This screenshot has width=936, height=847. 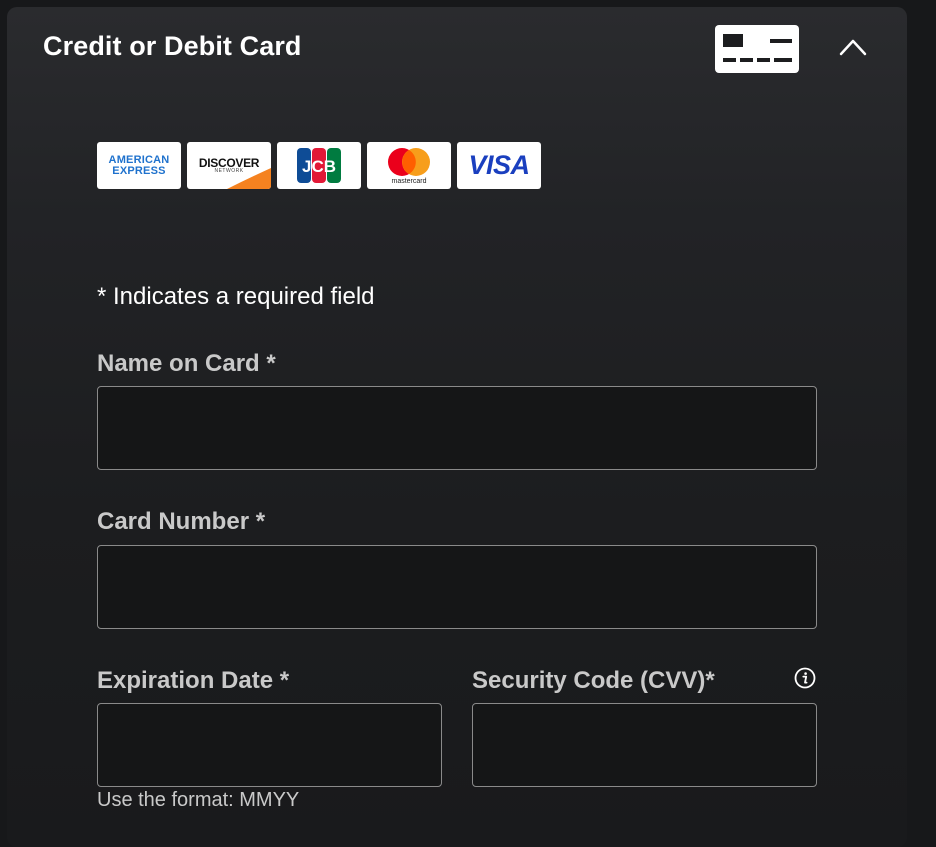 I want to click on jcb-logo: JCB, so click(x=319, y=165).